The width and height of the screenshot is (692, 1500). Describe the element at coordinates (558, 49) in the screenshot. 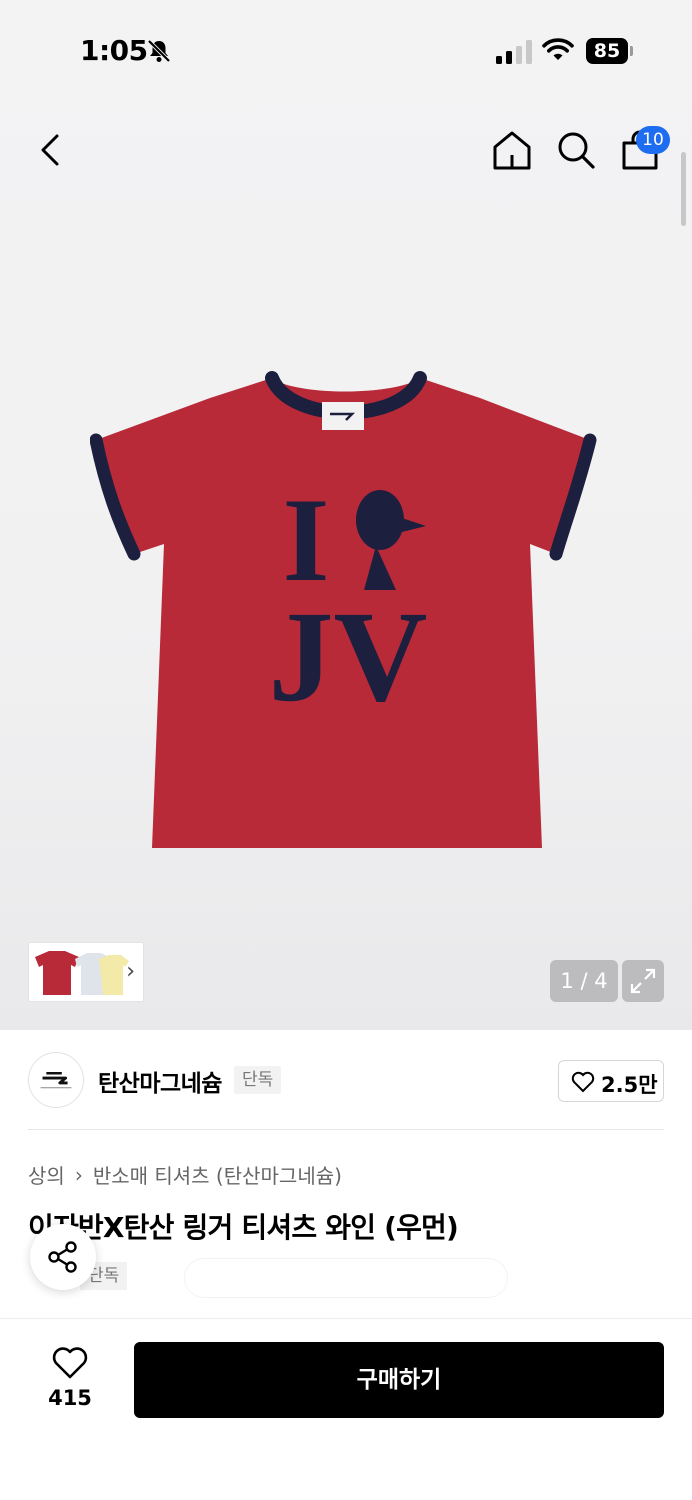

I see `wifi-icon` at that location.